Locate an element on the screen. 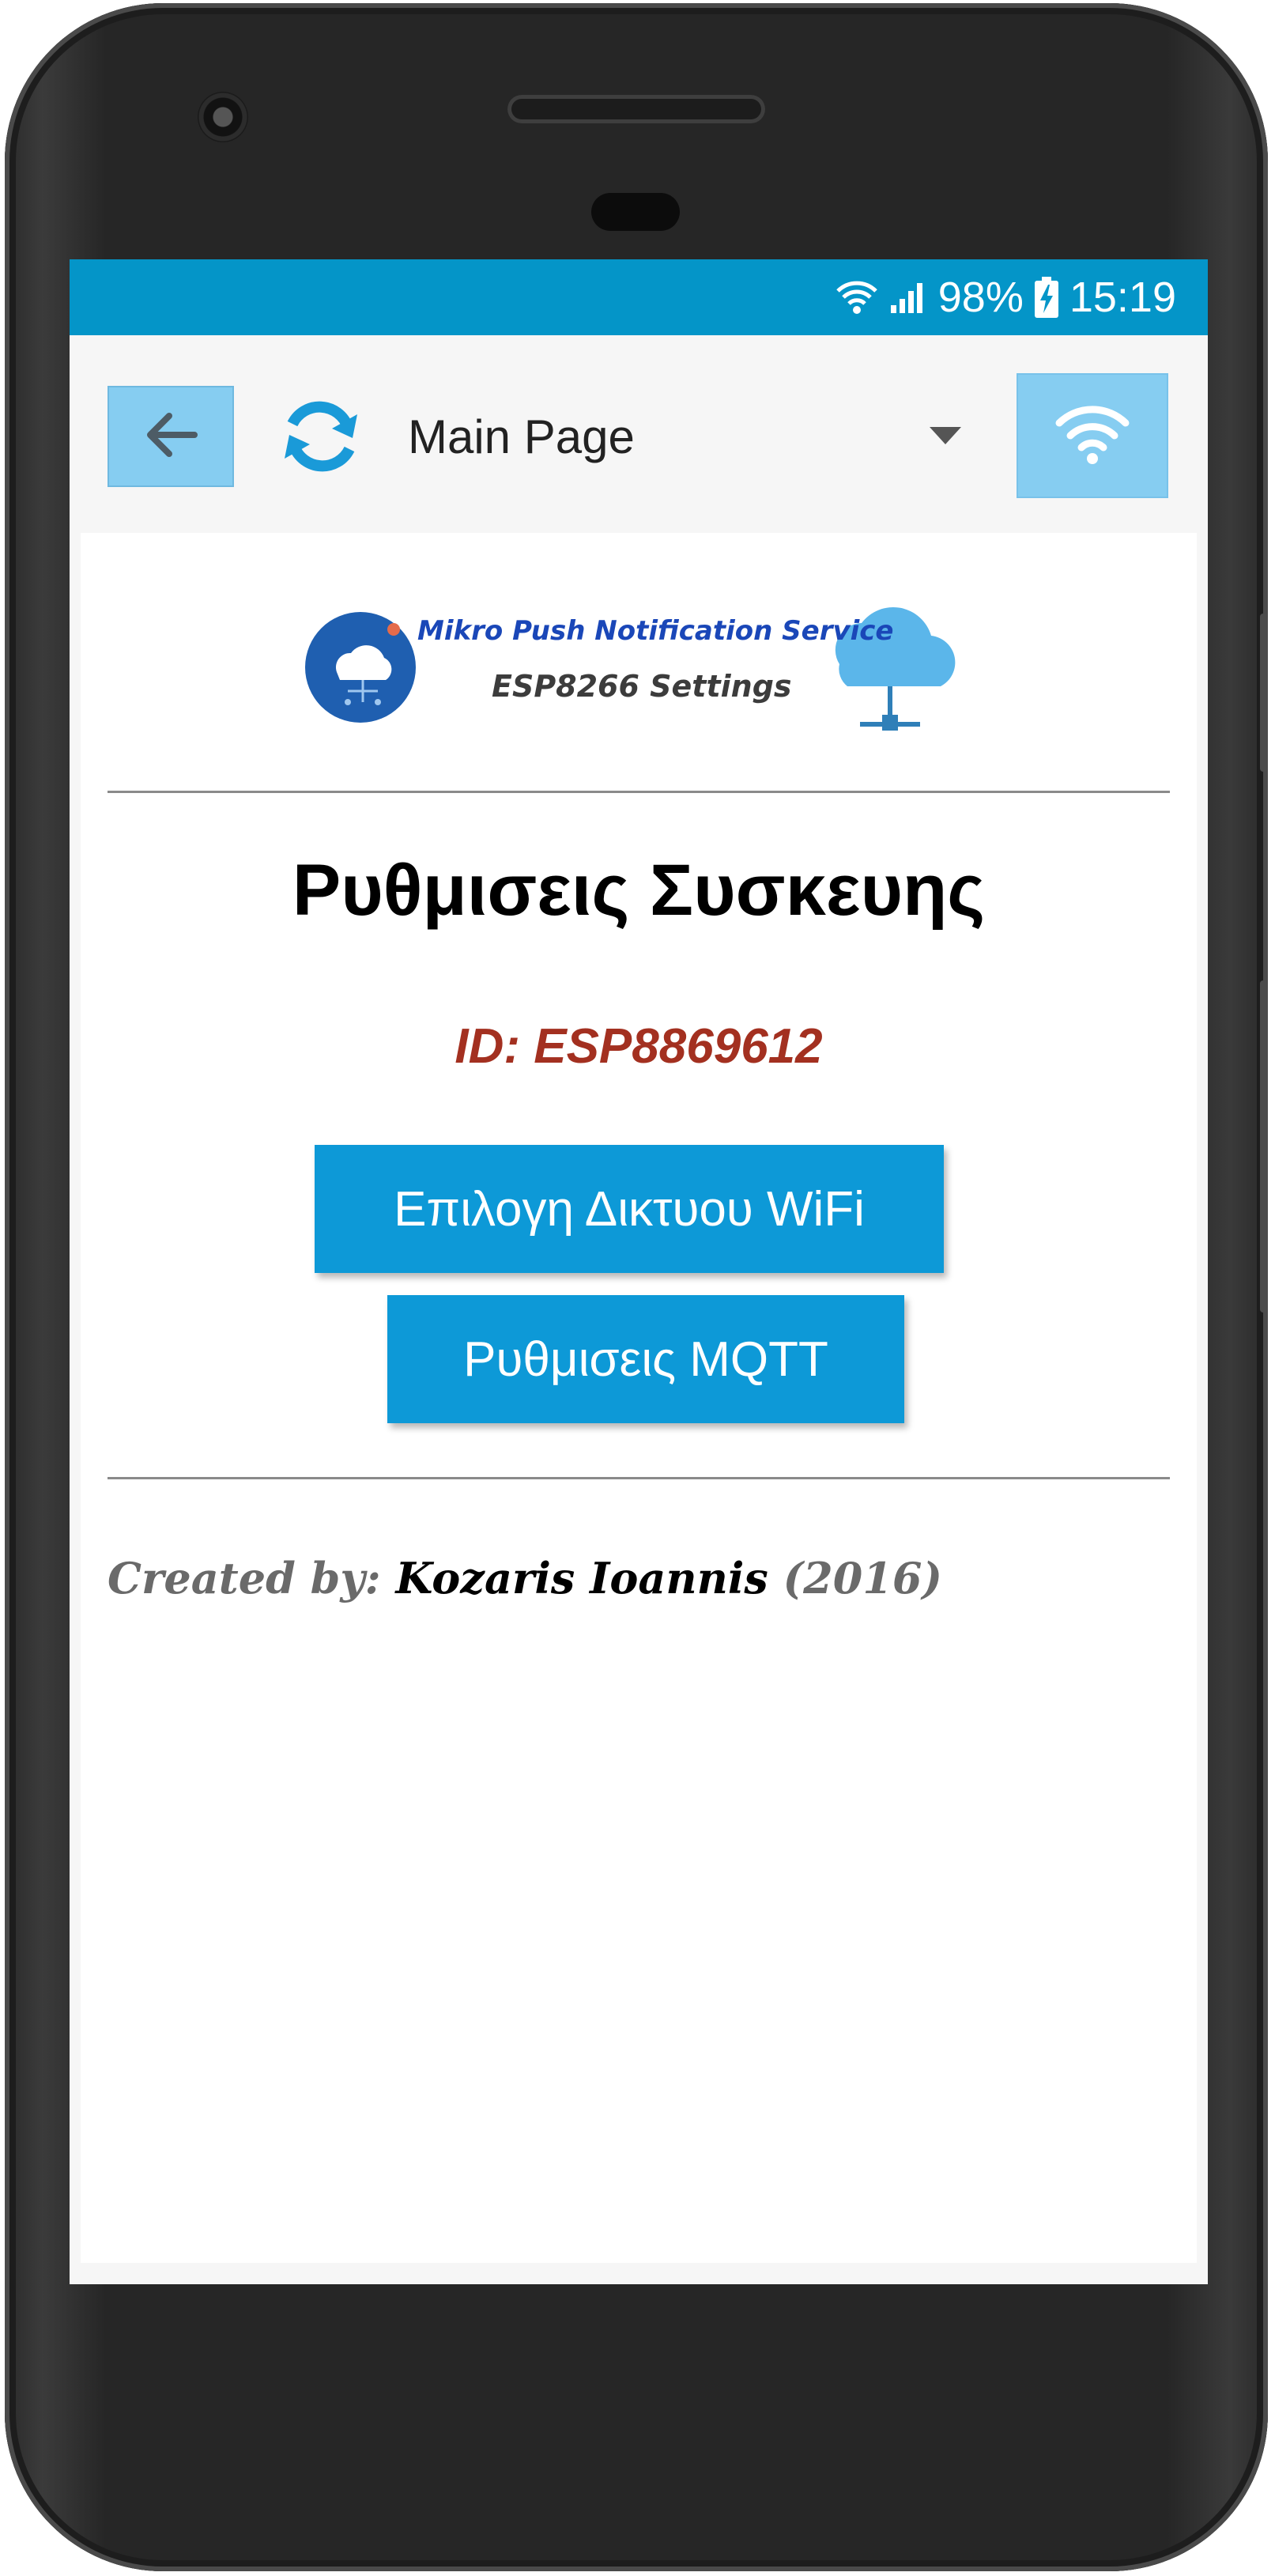 This screenshot has height=2576, width=1275. power-button is located at coordinates (1264, 693).